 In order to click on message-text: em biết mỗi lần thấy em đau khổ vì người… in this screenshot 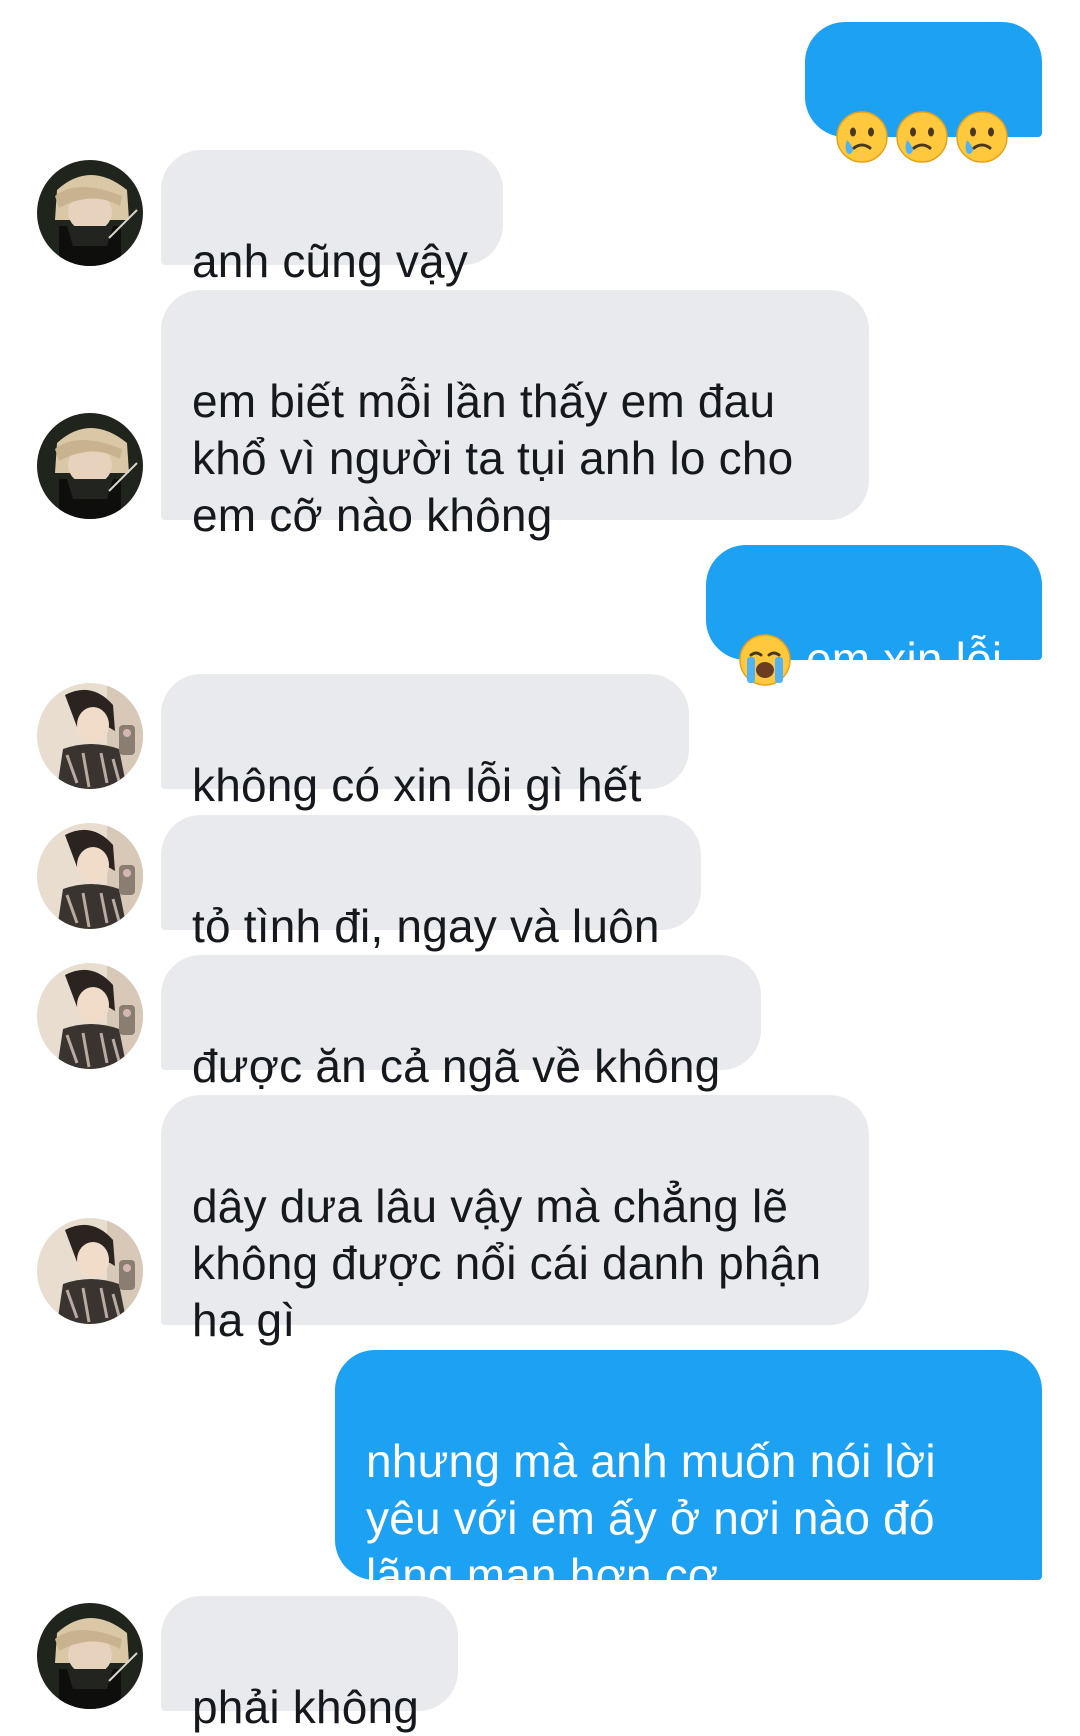, I will do `click(493, 458)`.